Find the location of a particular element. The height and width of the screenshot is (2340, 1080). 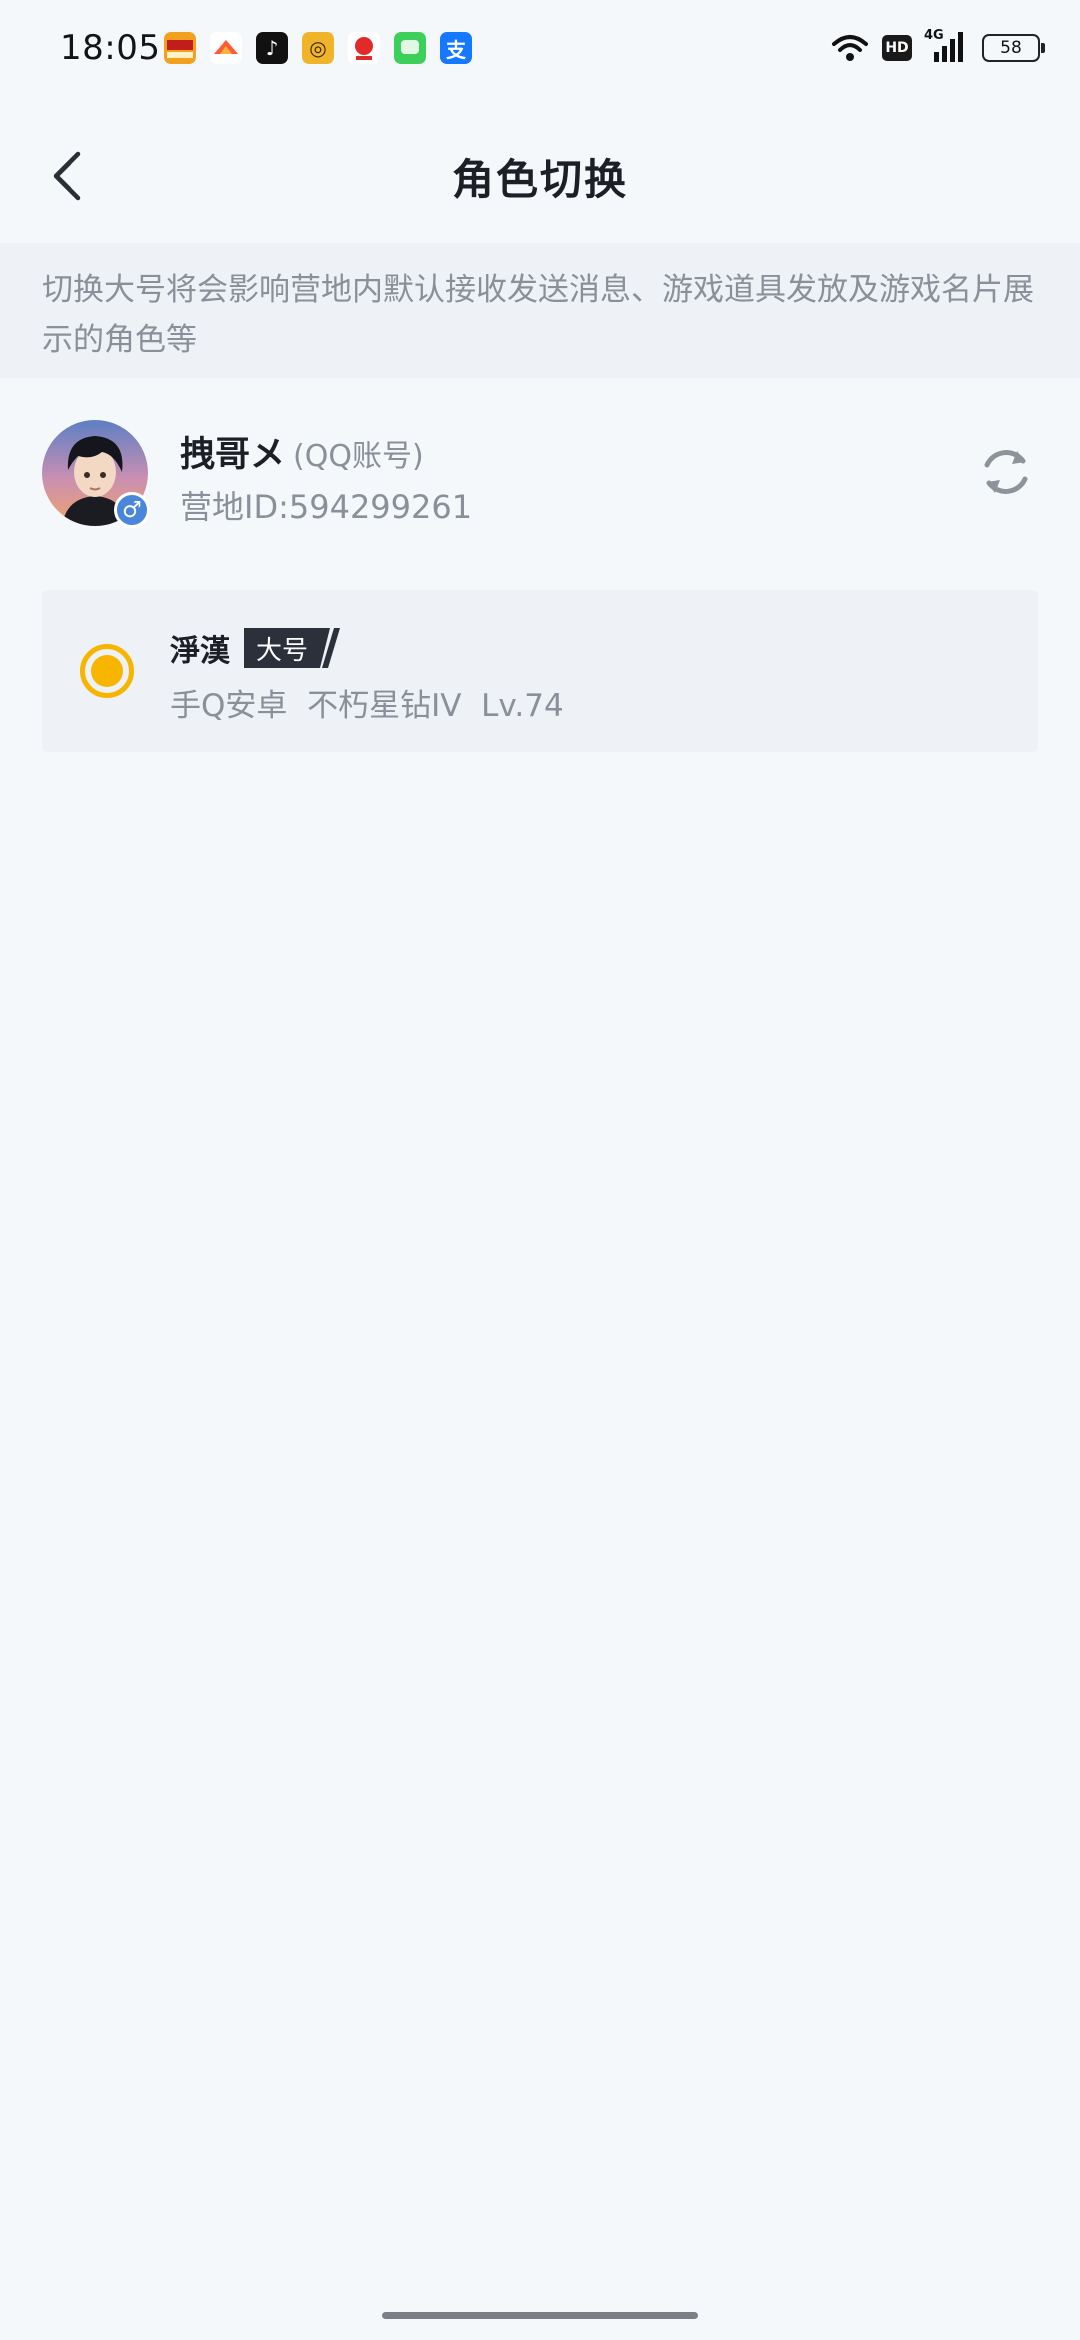

status-bar: 18:05 ♪ ◎ 支 HD 4G 58 is located at coordinates (540, 48).